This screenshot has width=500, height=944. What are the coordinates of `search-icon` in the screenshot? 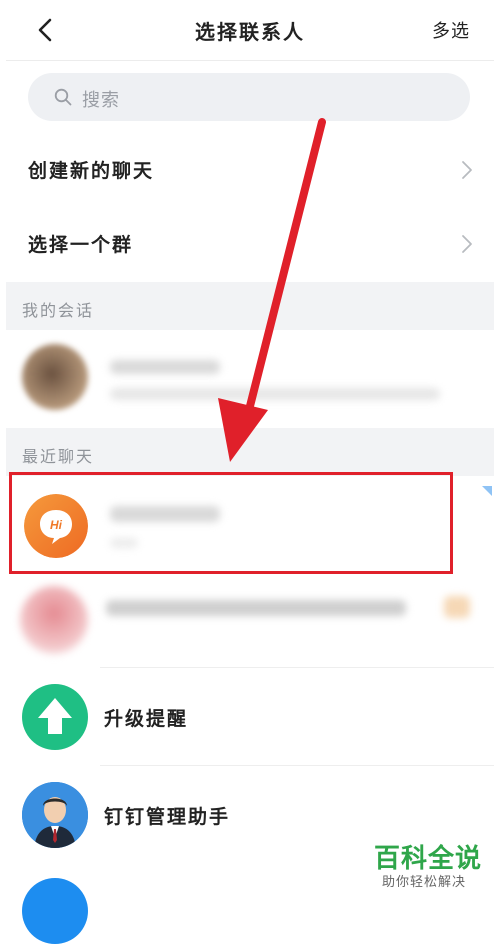 It's located at (63, 97).